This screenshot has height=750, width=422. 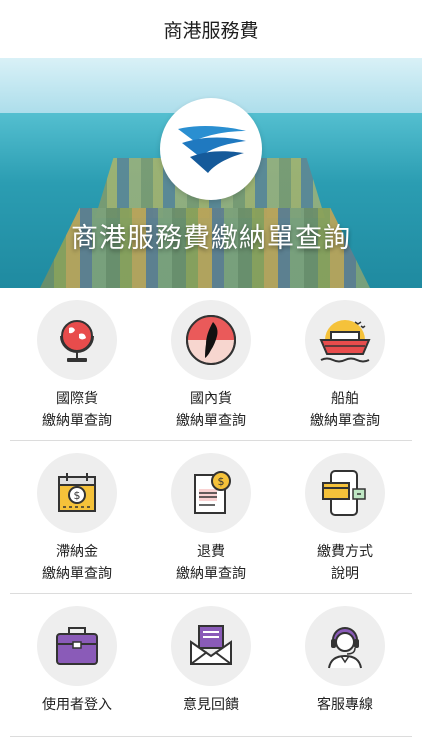 I want to click on menu-label: 使用者登入, so click(x=77, y=705).